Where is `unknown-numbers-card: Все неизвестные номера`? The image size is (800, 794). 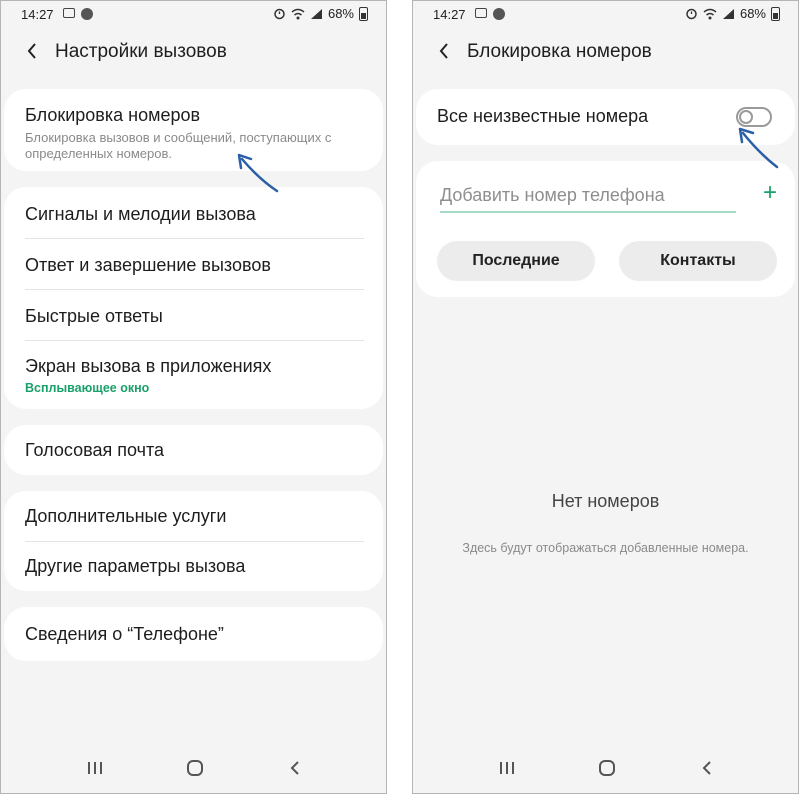 unknown-numbers-card: Все неизвестные номера is located at coordinates (605, 117).